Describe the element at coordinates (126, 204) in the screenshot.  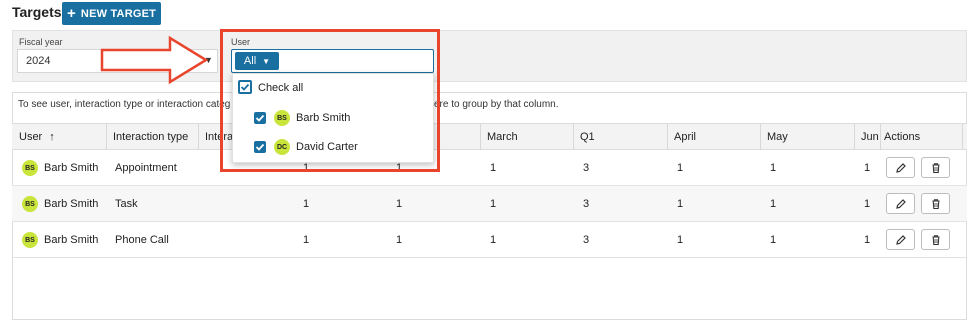
I see `row-interaction-type: Task` at that location.